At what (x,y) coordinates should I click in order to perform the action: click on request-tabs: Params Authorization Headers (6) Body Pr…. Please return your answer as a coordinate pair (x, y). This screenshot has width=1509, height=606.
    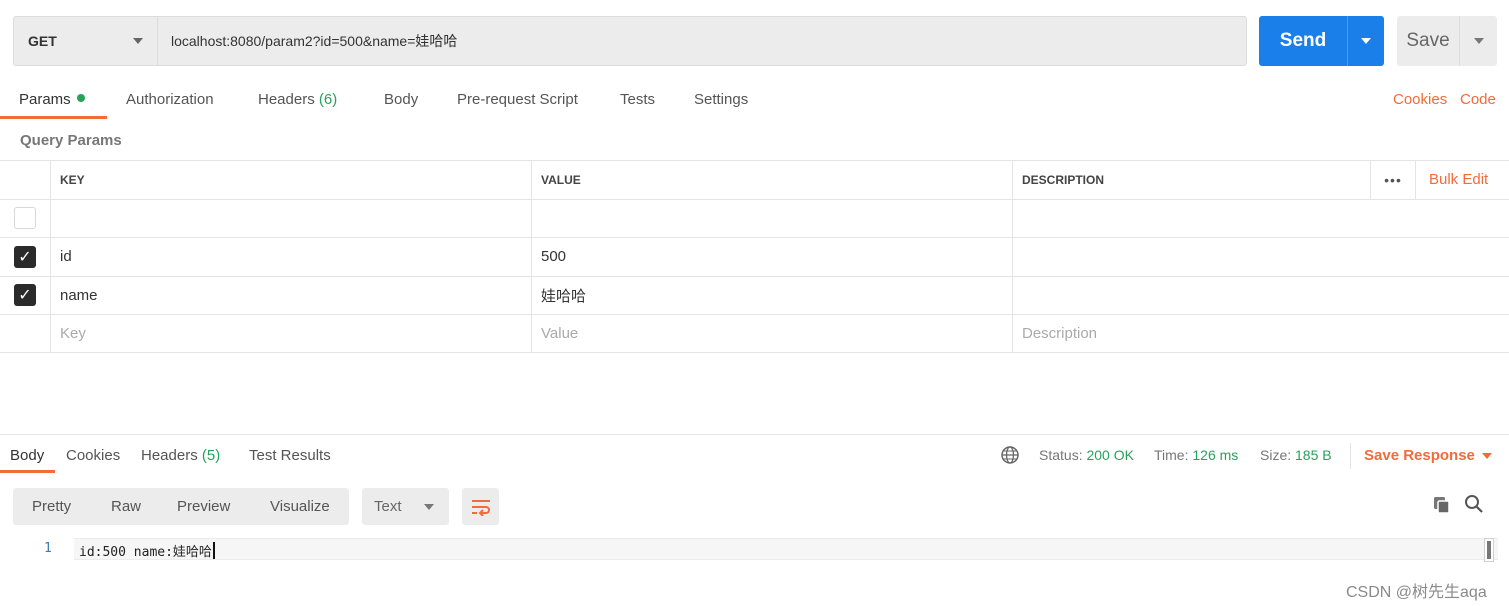
    Looking at the image, I should click on (754, 100).